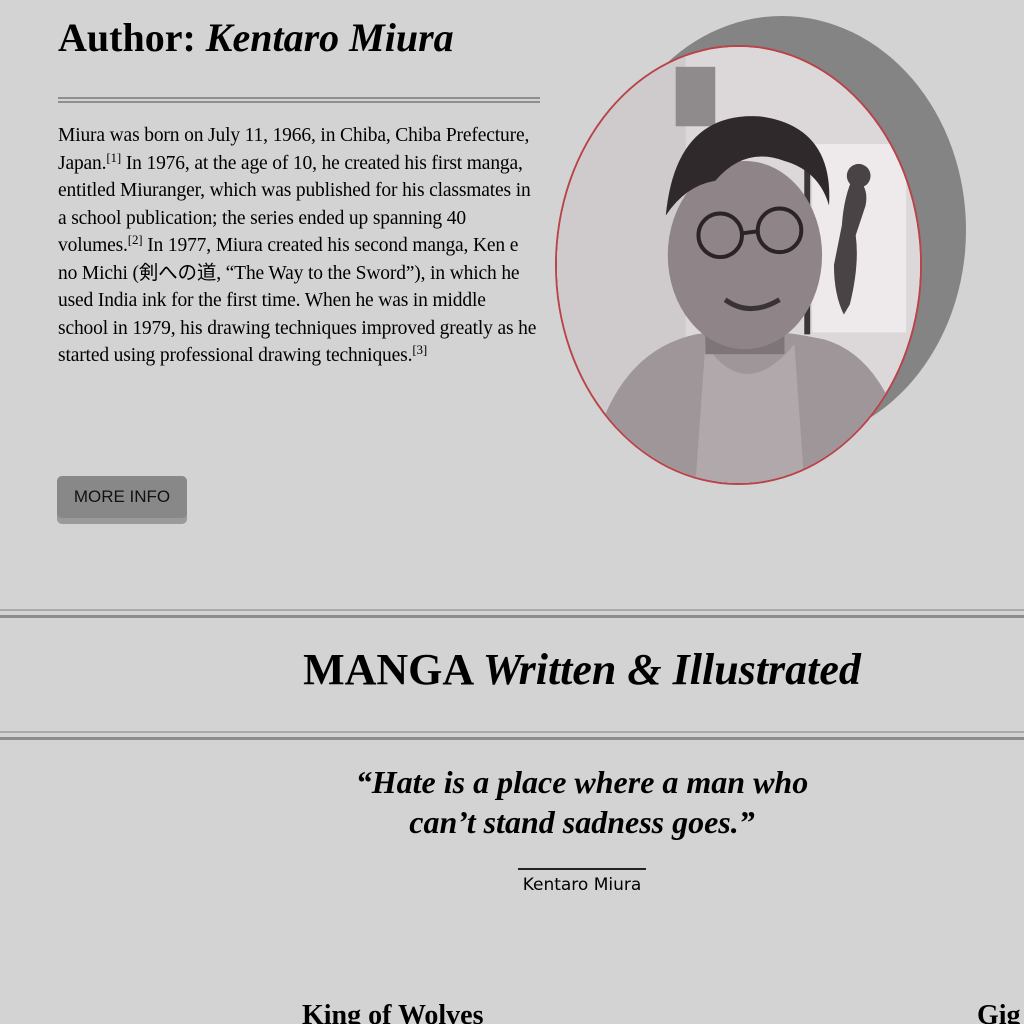 This screenshot has height=1024, width=1024. What do you see at coordinates (671, 669) in the screenshot?
I see `manga-heading-italic: Written & Illustrated` at bounding box center [671, 669].